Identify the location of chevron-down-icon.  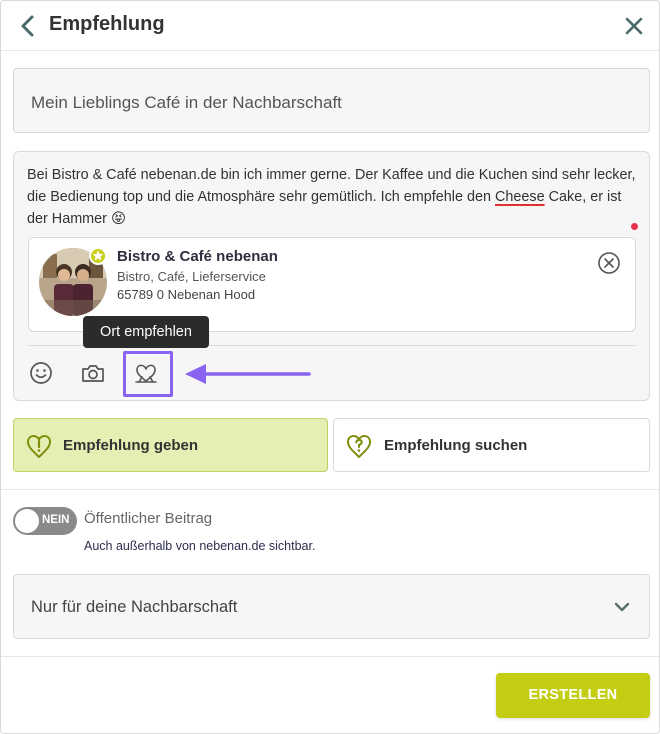
(622, 607).